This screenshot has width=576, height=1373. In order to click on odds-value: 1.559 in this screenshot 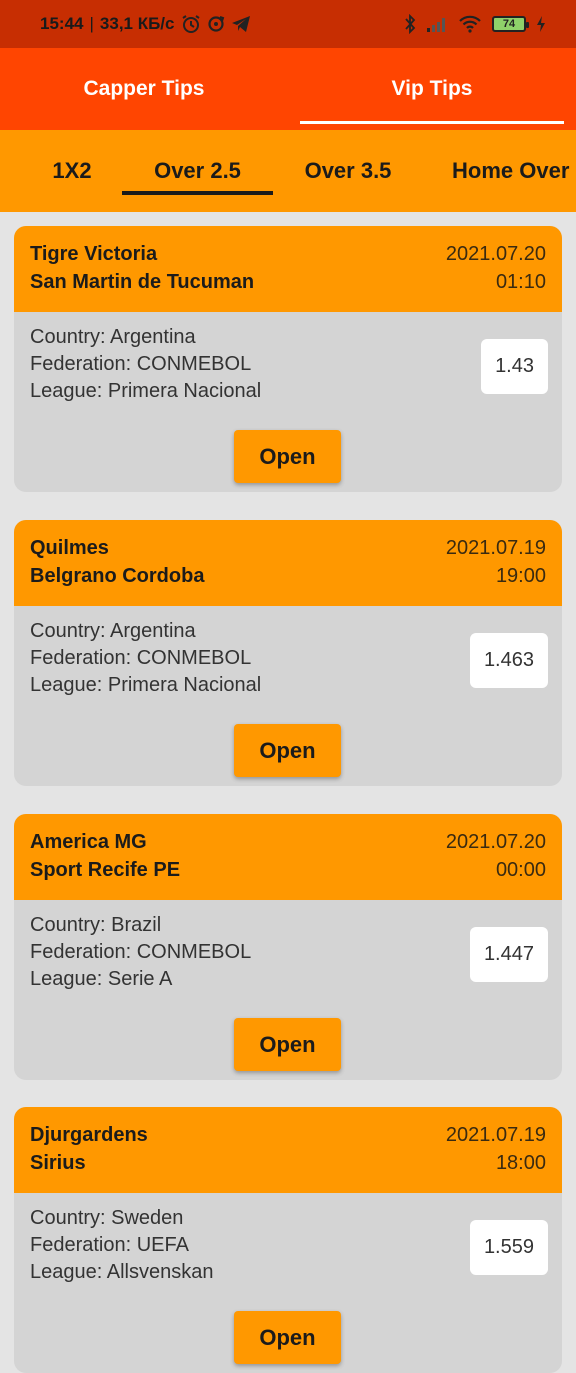, I will do `click(508, 1247)`.